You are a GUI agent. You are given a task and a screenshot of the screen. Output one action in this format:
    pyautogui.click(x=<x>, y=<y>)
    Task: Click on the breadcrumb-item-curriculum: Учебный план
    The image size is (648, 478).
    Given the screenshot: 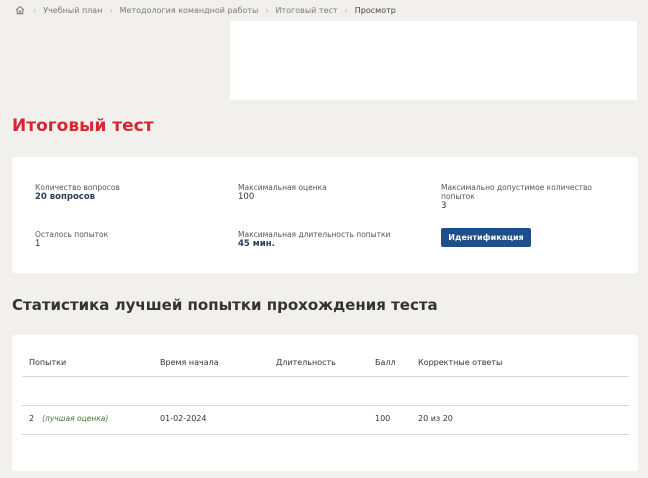 What is the action you would take?
    pyautogui.click(x=72, y=10)
    